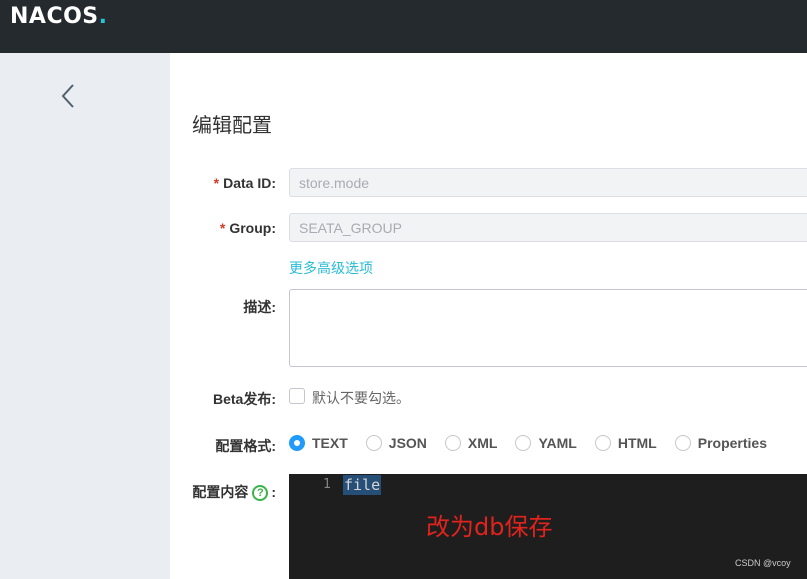  I want to click on data-id-input: store.mode, so click(548, 182).